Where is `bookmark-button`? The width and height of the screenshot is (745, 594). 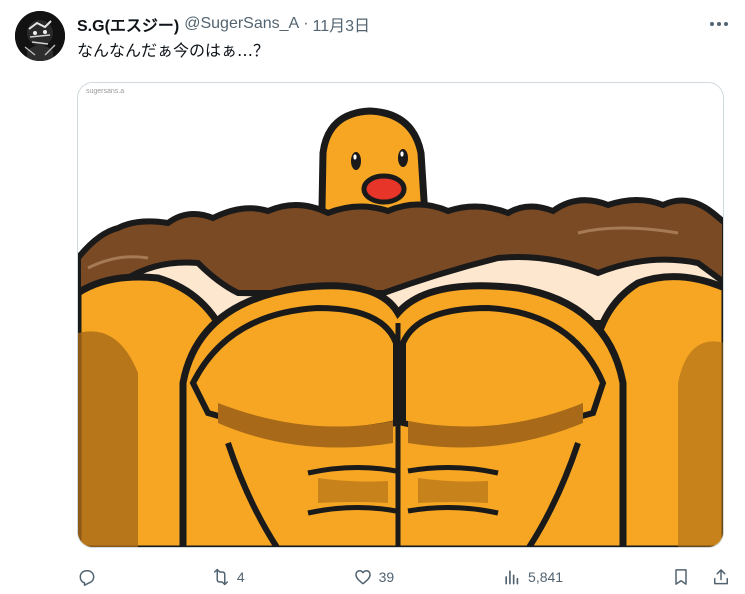
bookmark-button is located at coordinates (681, 577).